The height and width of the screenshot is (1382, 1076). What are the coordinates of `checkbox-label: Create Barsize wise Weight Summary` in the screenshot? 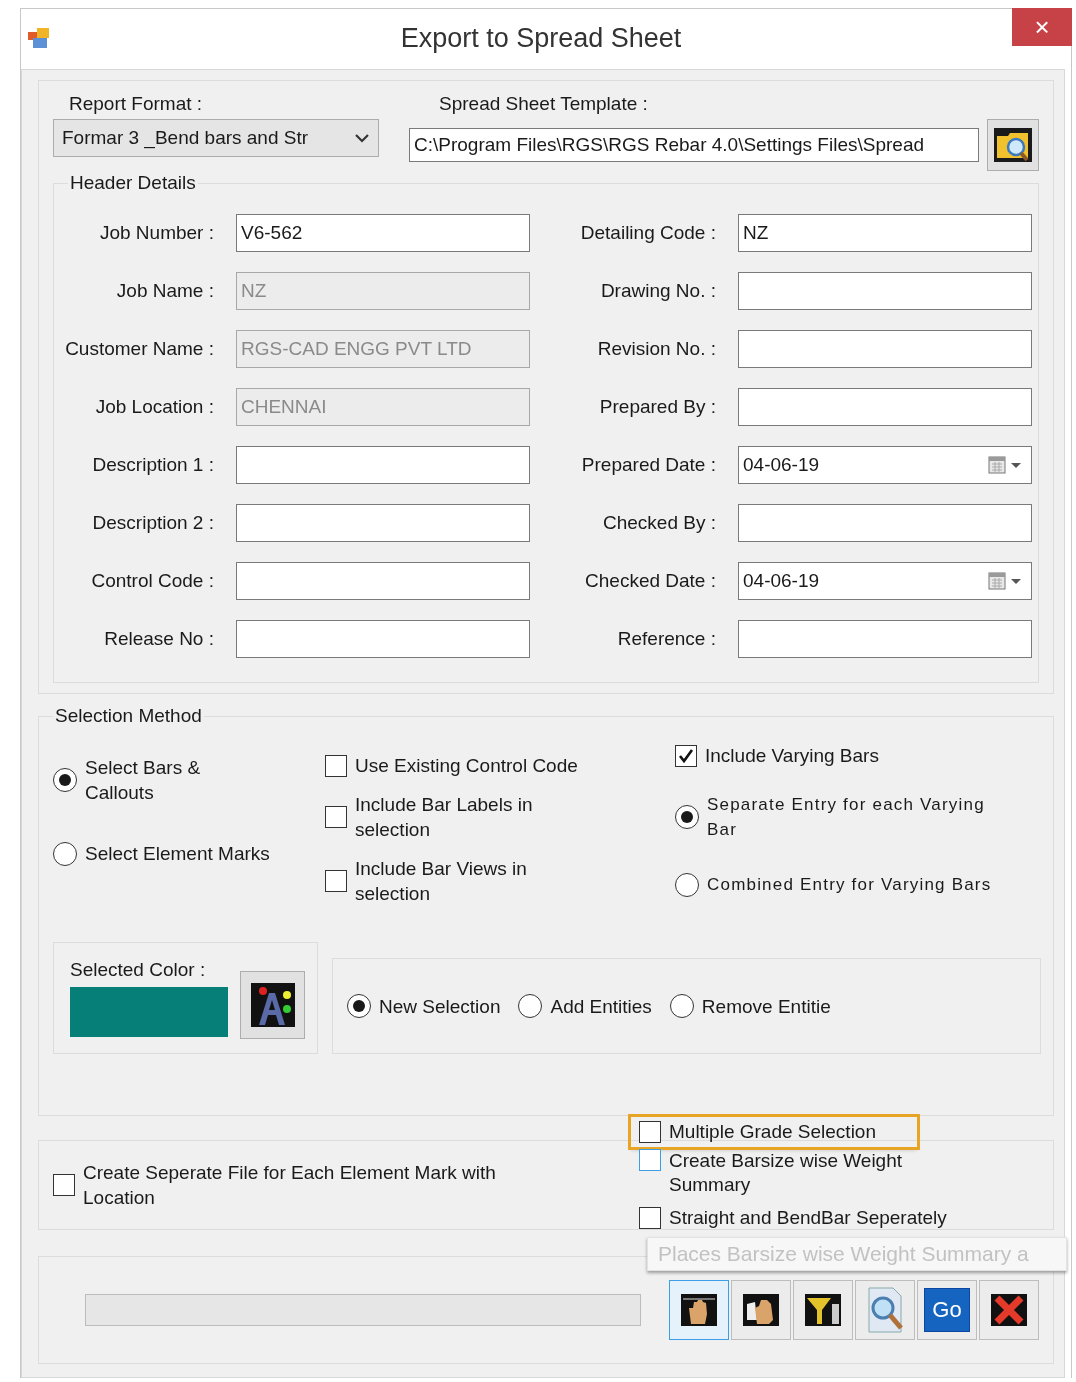 It's located at (786, 1173).